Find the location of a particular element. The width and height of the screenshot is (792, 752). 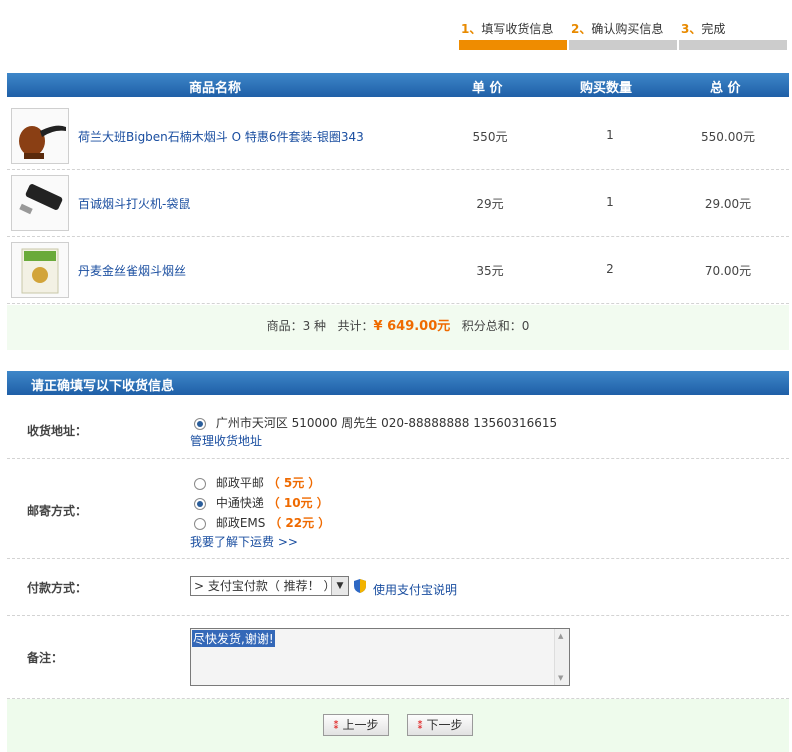

payment-row: 付款方式： > 支付宝付款（ 推荐！ ） ▼ 使用支付宝说明 is located at coordinates (398, 587).